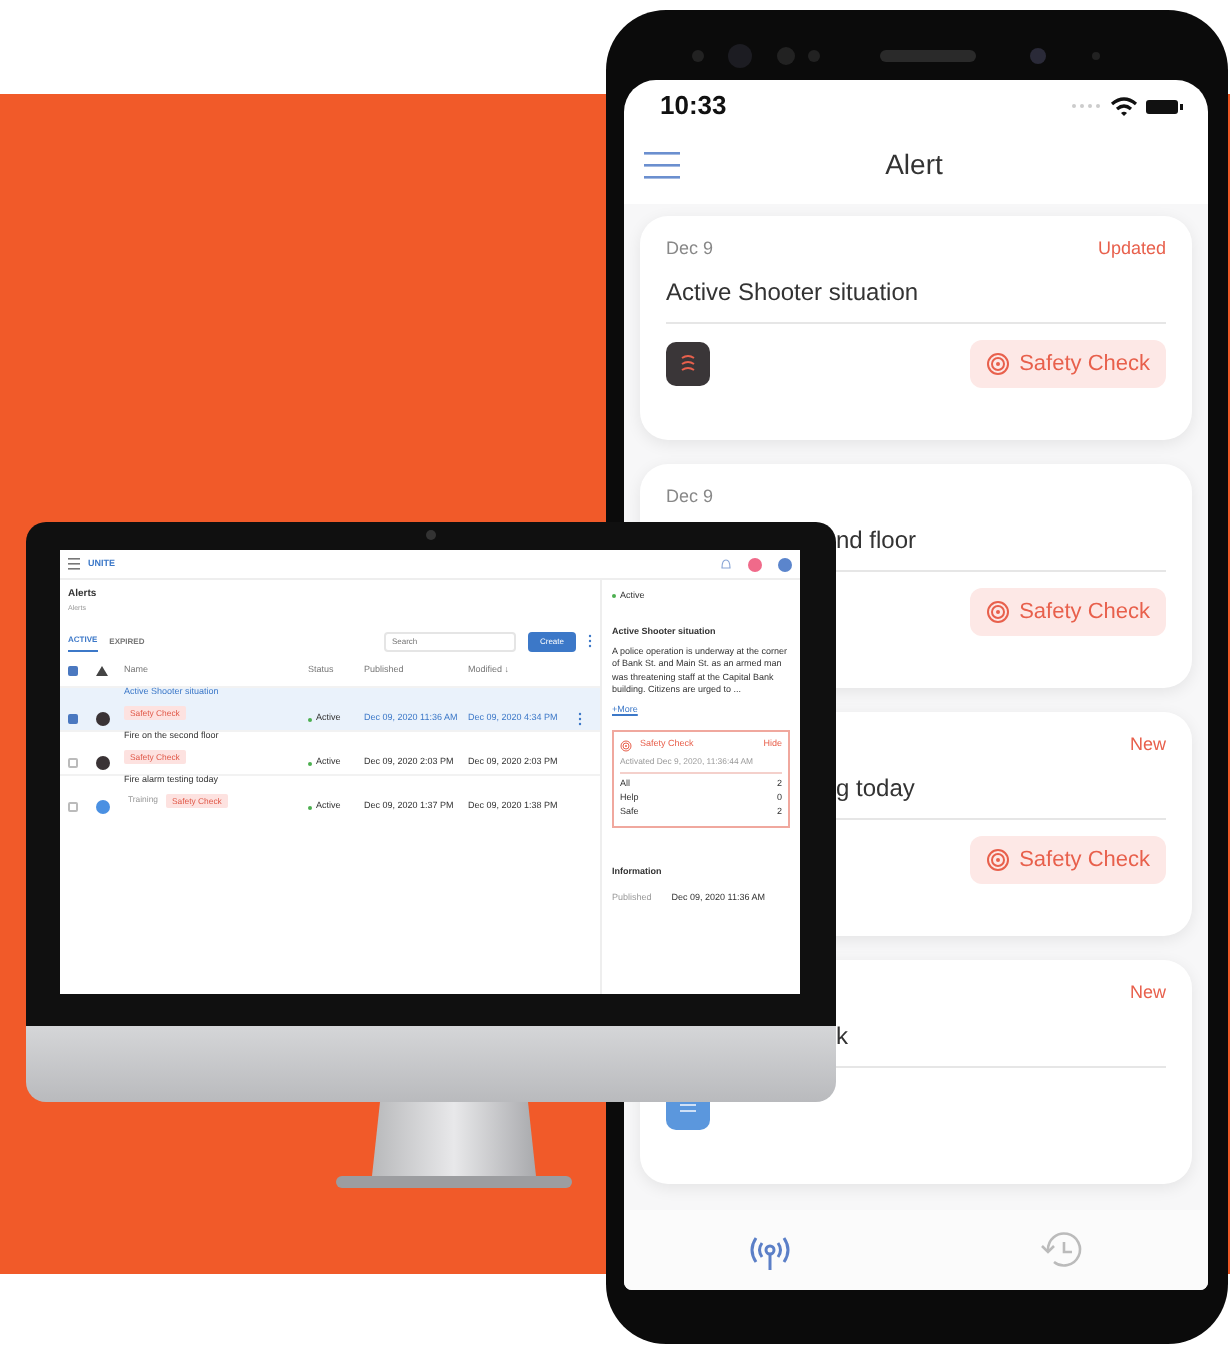 This screenshot has height=1354, width=1230. What do you see at coordinates (914, 164) in the screenshot?
I see `screen-title: Alert` at bounding box center [914, 164].